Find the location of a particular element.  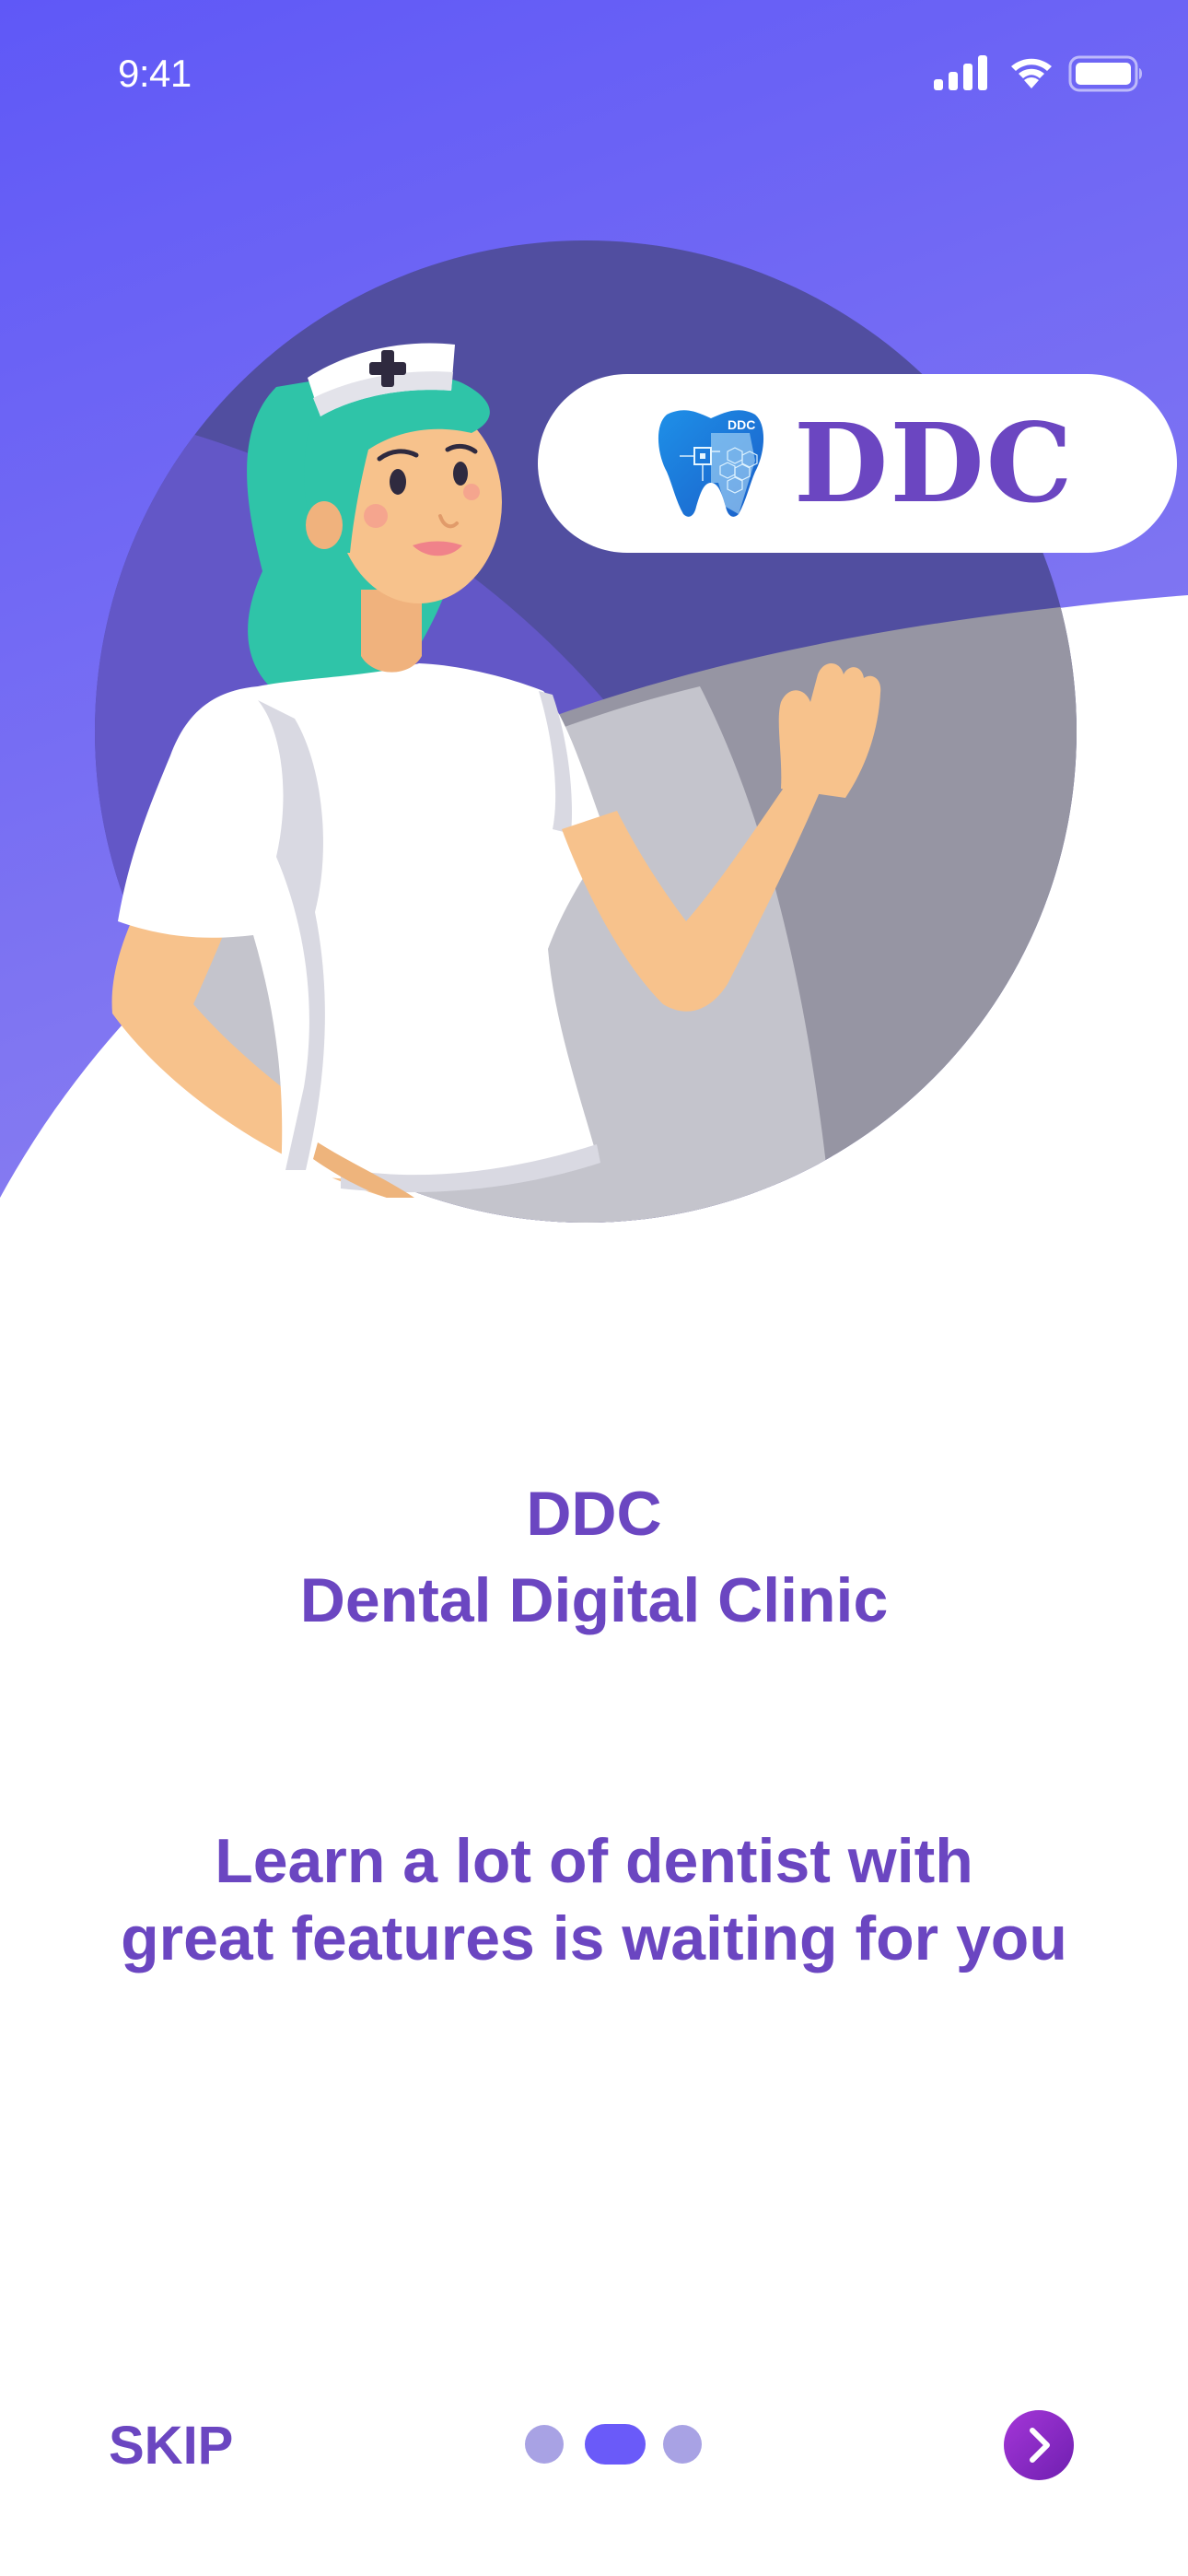

status-bar: 9:41 is located at coordinates (594, 73).